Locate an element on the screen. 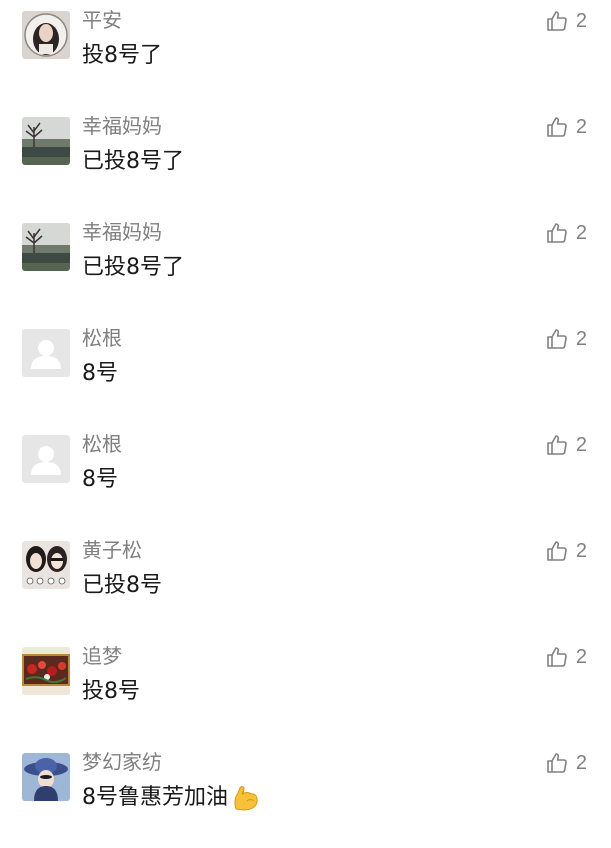  comment-text: 8号鲁惠芳加油 is located at coordinates (171, 798).